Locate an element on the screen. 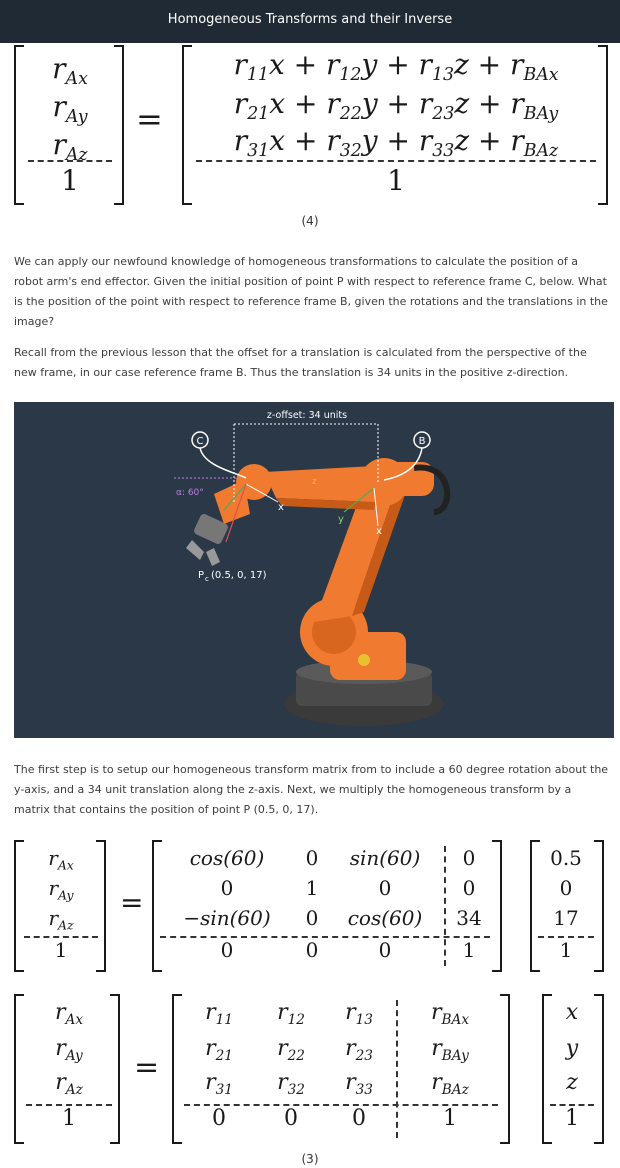 This screenshot has height=1168, width=620. matrix-cell: r22 is located at coordinates (291, 1050).